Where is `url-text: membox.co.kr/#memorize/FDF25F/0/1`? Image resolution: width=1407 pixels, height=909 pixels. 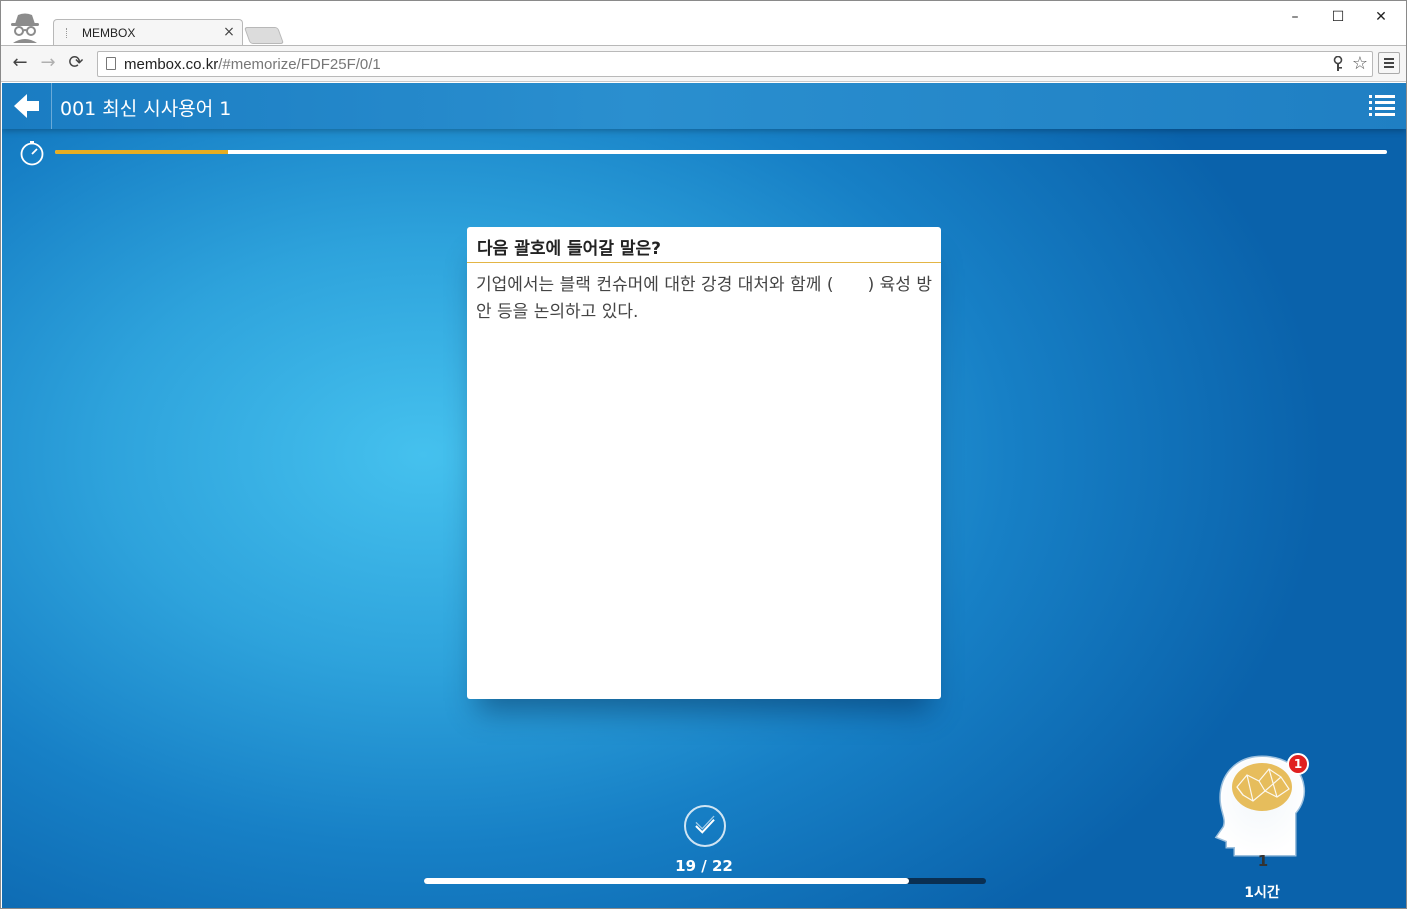
url-text: membox.co.kr/#memorize/FDF25F/0/1 is located at coordinates (252, 64).